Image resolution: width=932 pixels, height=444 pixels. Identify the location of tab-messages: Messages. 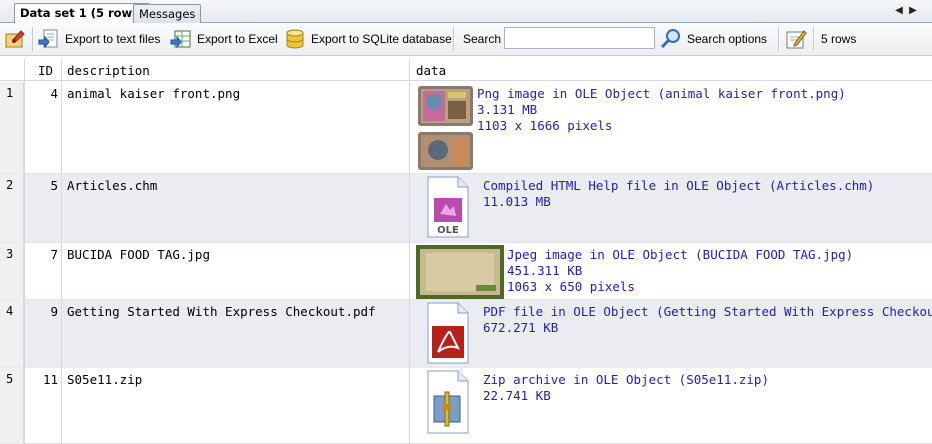
(167, 13).